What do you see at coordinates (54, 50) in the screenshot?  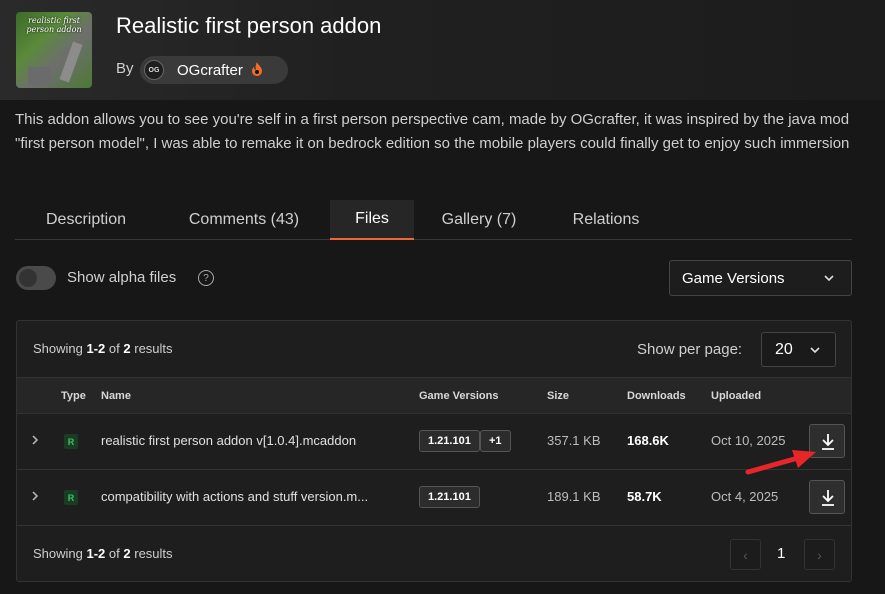 I see `project-thumbnail: realistic first person addon` at bounding box center [54, 50].